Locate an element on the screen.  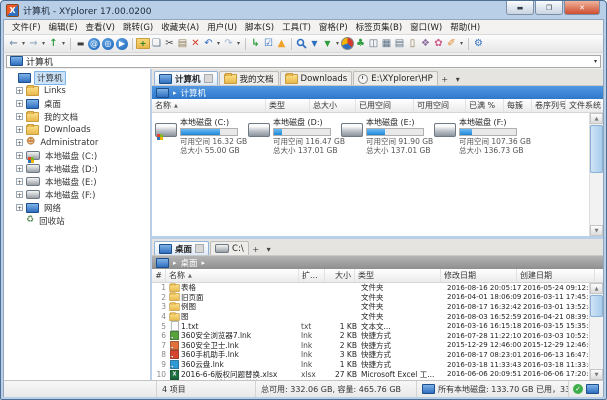
details-view-button: ▤ is located at coordinates (399, 43).